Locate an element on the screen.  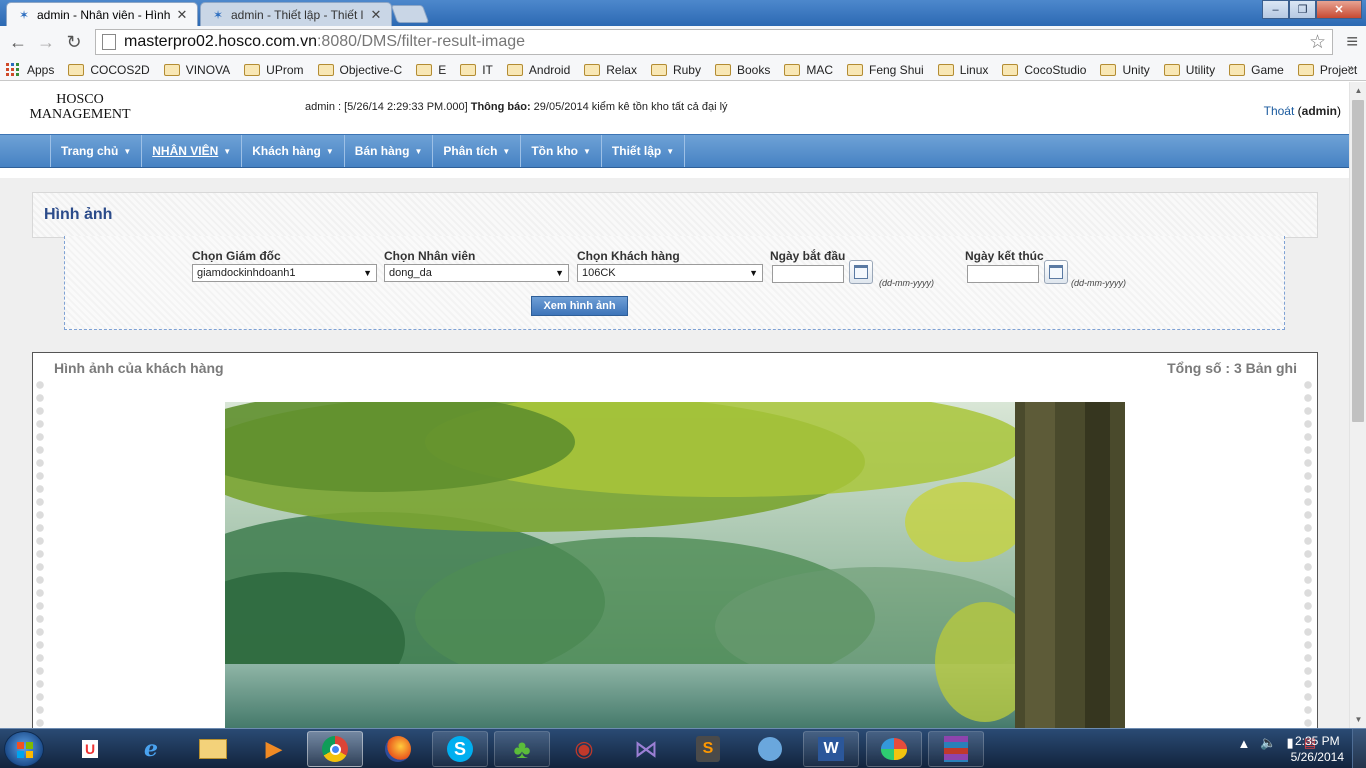
clover-icon: ♣ is located at coordinates (522, 749).